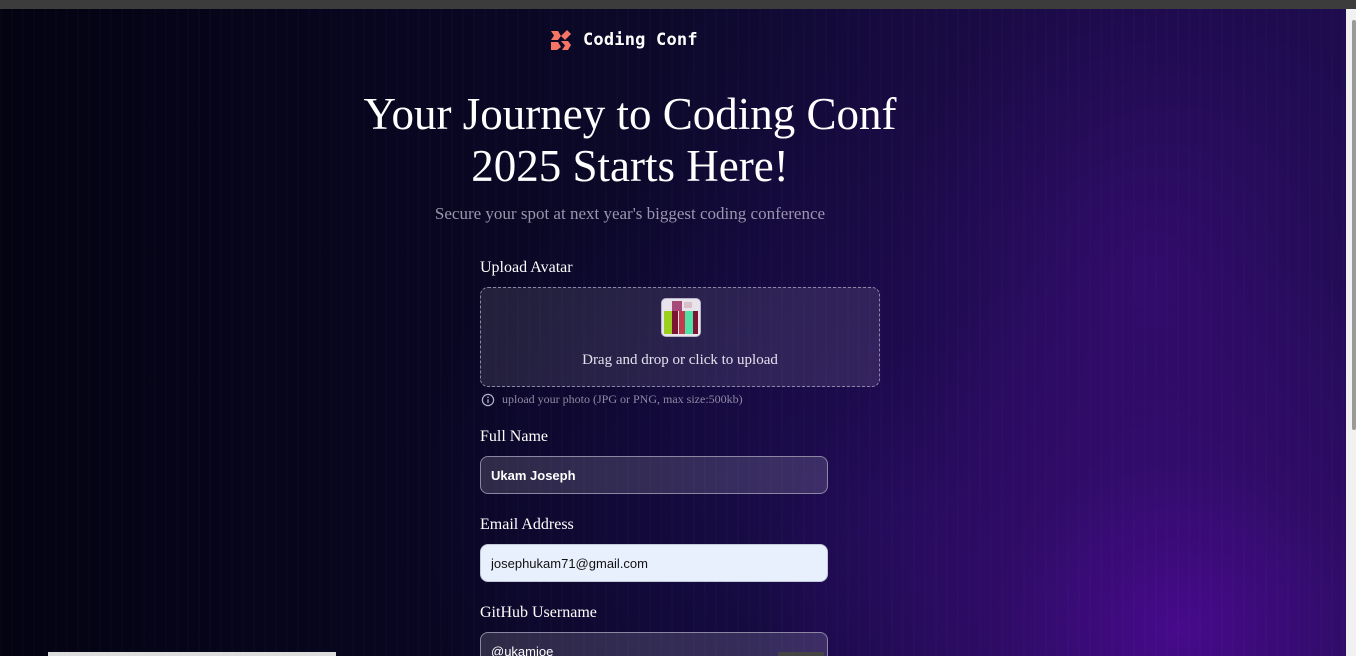 The image size is (1356, 656). Describe the element at coordinates (678, 4) in the screenshot. I see `browser-top-bar` at that location.